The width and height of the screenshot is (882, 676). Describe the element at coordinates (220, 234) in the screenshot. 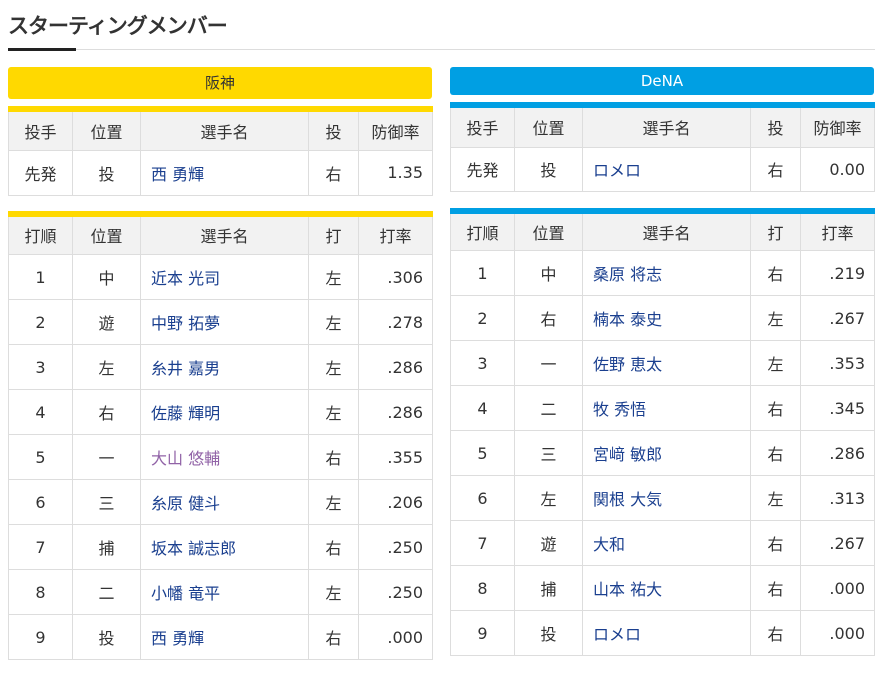

I see `table-header-row: 打順 位置 選手名 打 打率` at that location.